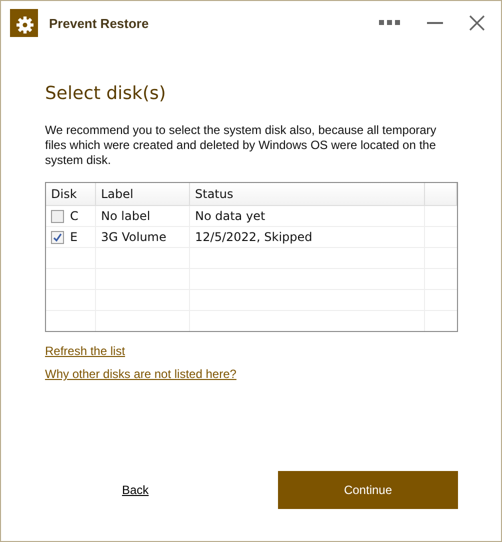 The image size is (502, 542). Describe the element at coordinates (241, 145) in the screenshot. I see `description-text: We recommend you to select the system disk also, because all temporary files which were created and deleted by Windows OS were located on the system disk.` at that location.